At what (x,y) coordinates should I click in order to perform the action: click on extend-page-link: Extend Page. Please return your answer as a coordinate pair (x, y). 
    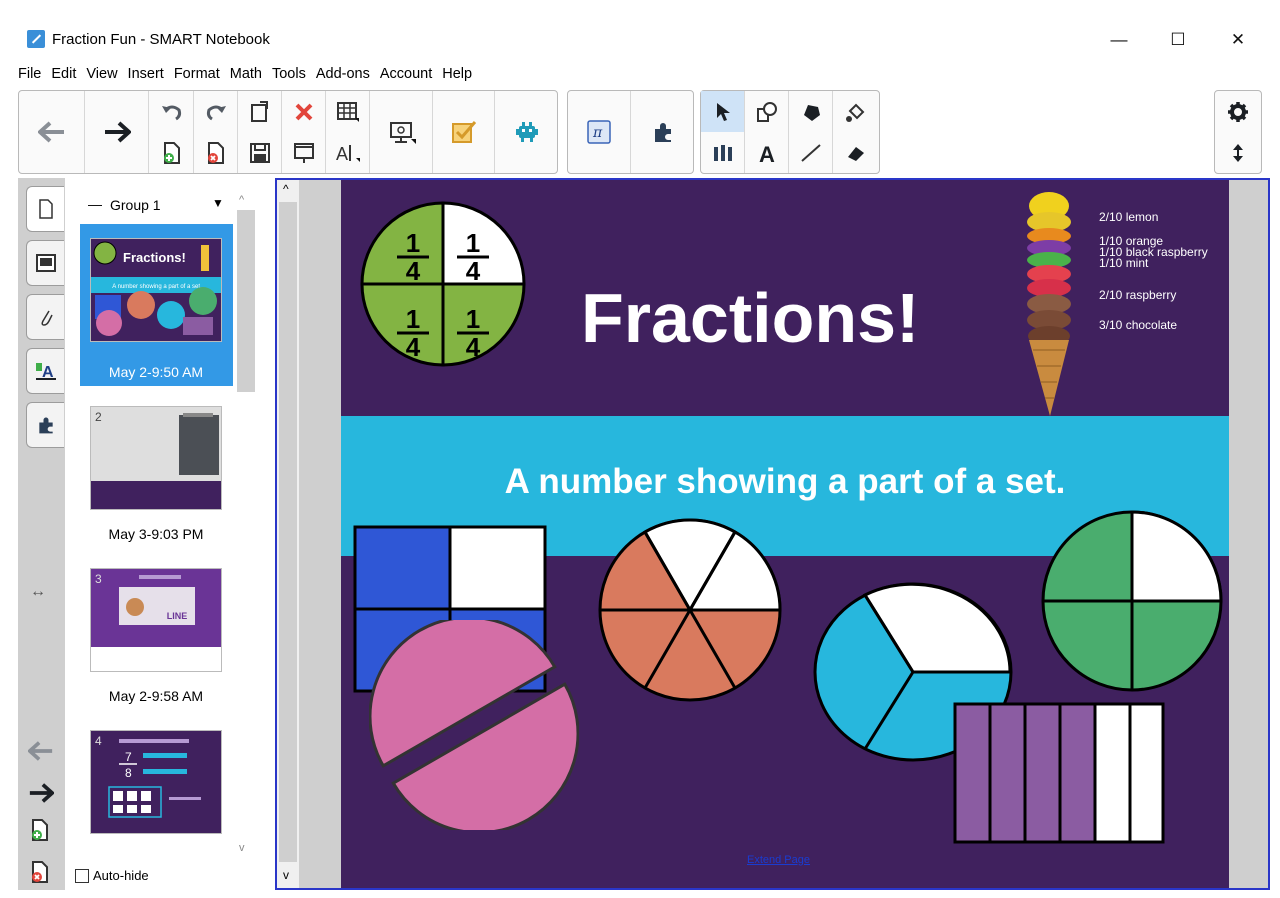
    Looking at the image, I should click on (778, 860).